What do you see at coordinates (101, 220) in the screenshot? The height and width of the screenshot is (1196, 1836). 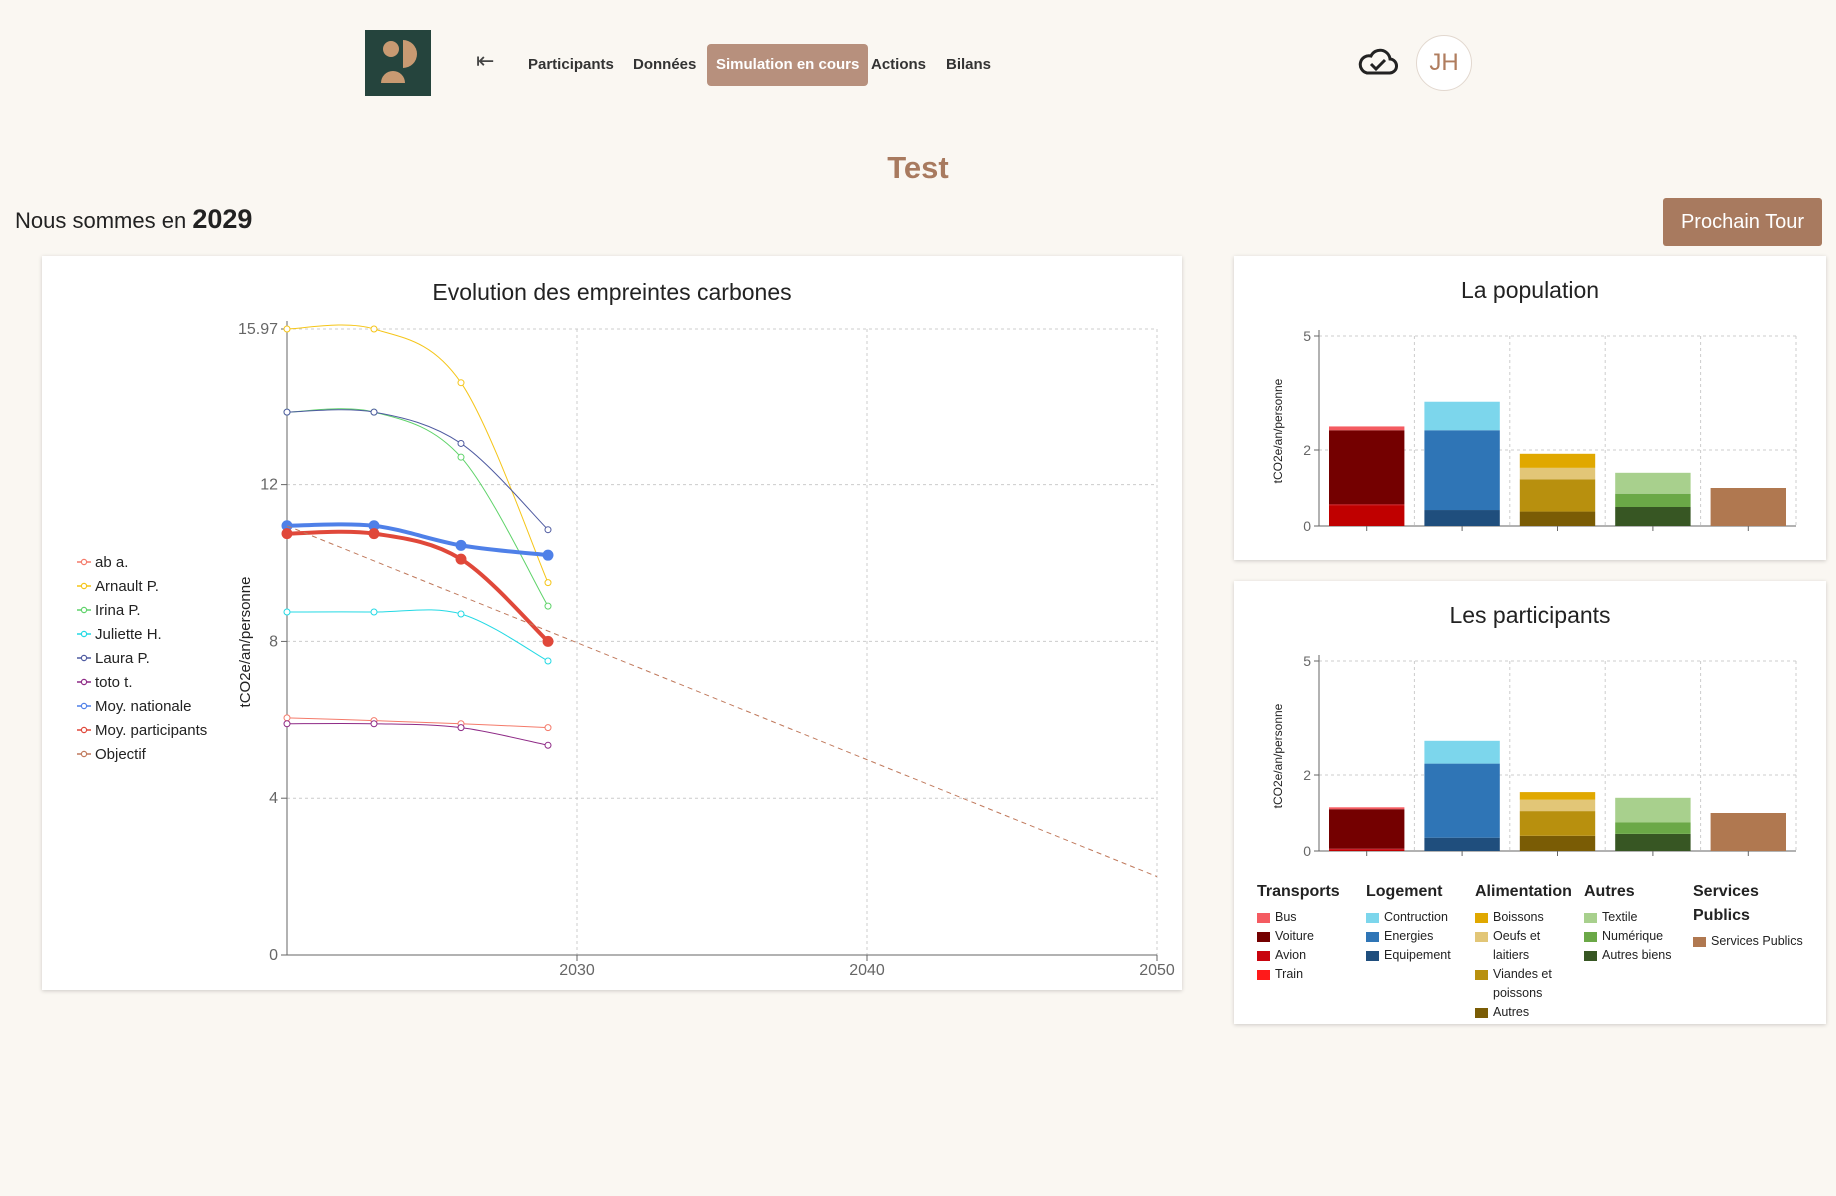 I see `year-prefix: Nous sommes en` at bounding box center [101, 220].